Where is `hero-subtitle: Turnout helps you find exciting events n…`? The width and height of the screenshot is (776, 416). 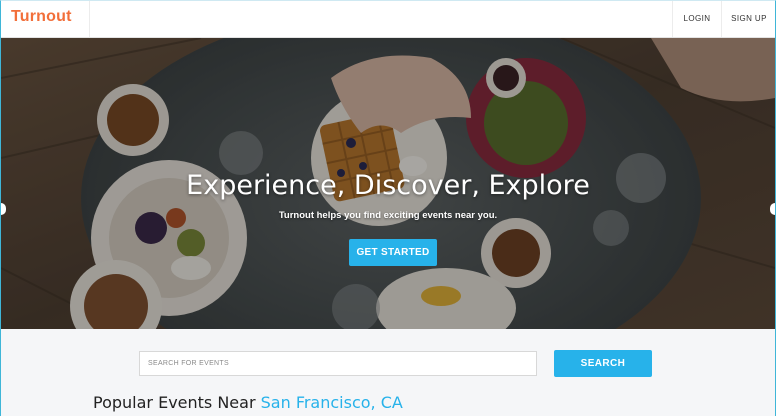 hero-subtitle: Turnout helps you find exciting events n… is located at coordinates (388, 215).